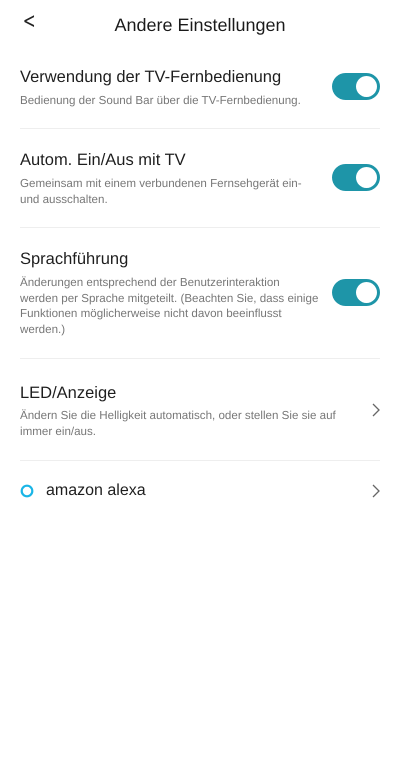  What do you see at coordinates (69, 393) in the screenshot?
I see `setting-title: LED/Anzeige` at bounding box center [69, 393].